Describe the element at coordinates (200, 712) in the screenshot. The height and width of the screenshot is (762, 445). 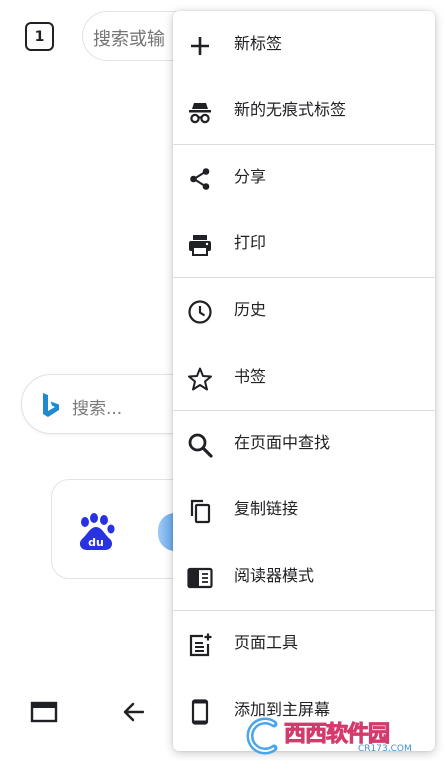
I see `phone-icon` at that location.